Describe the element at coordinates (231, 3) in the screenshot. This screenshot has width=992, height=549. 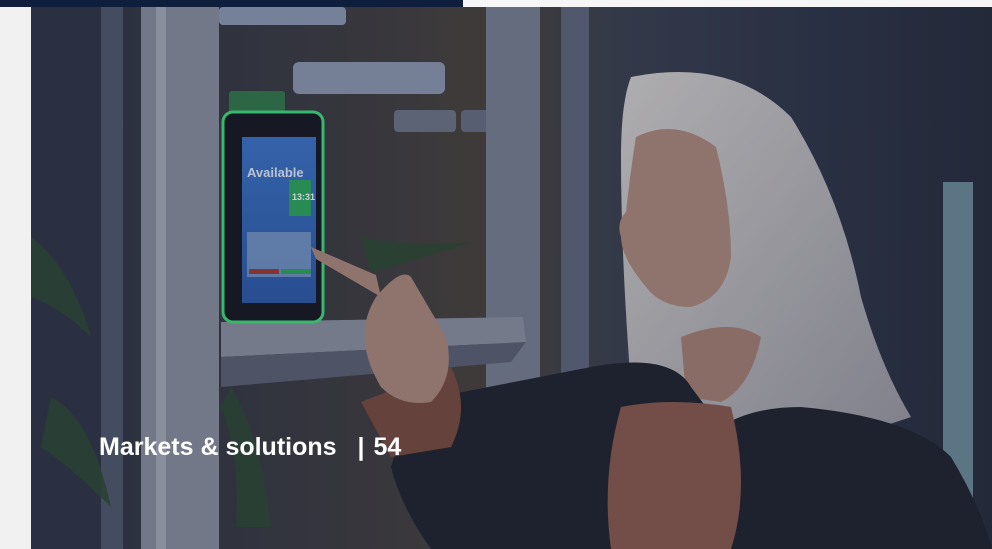
I see `top-bar` at that location.